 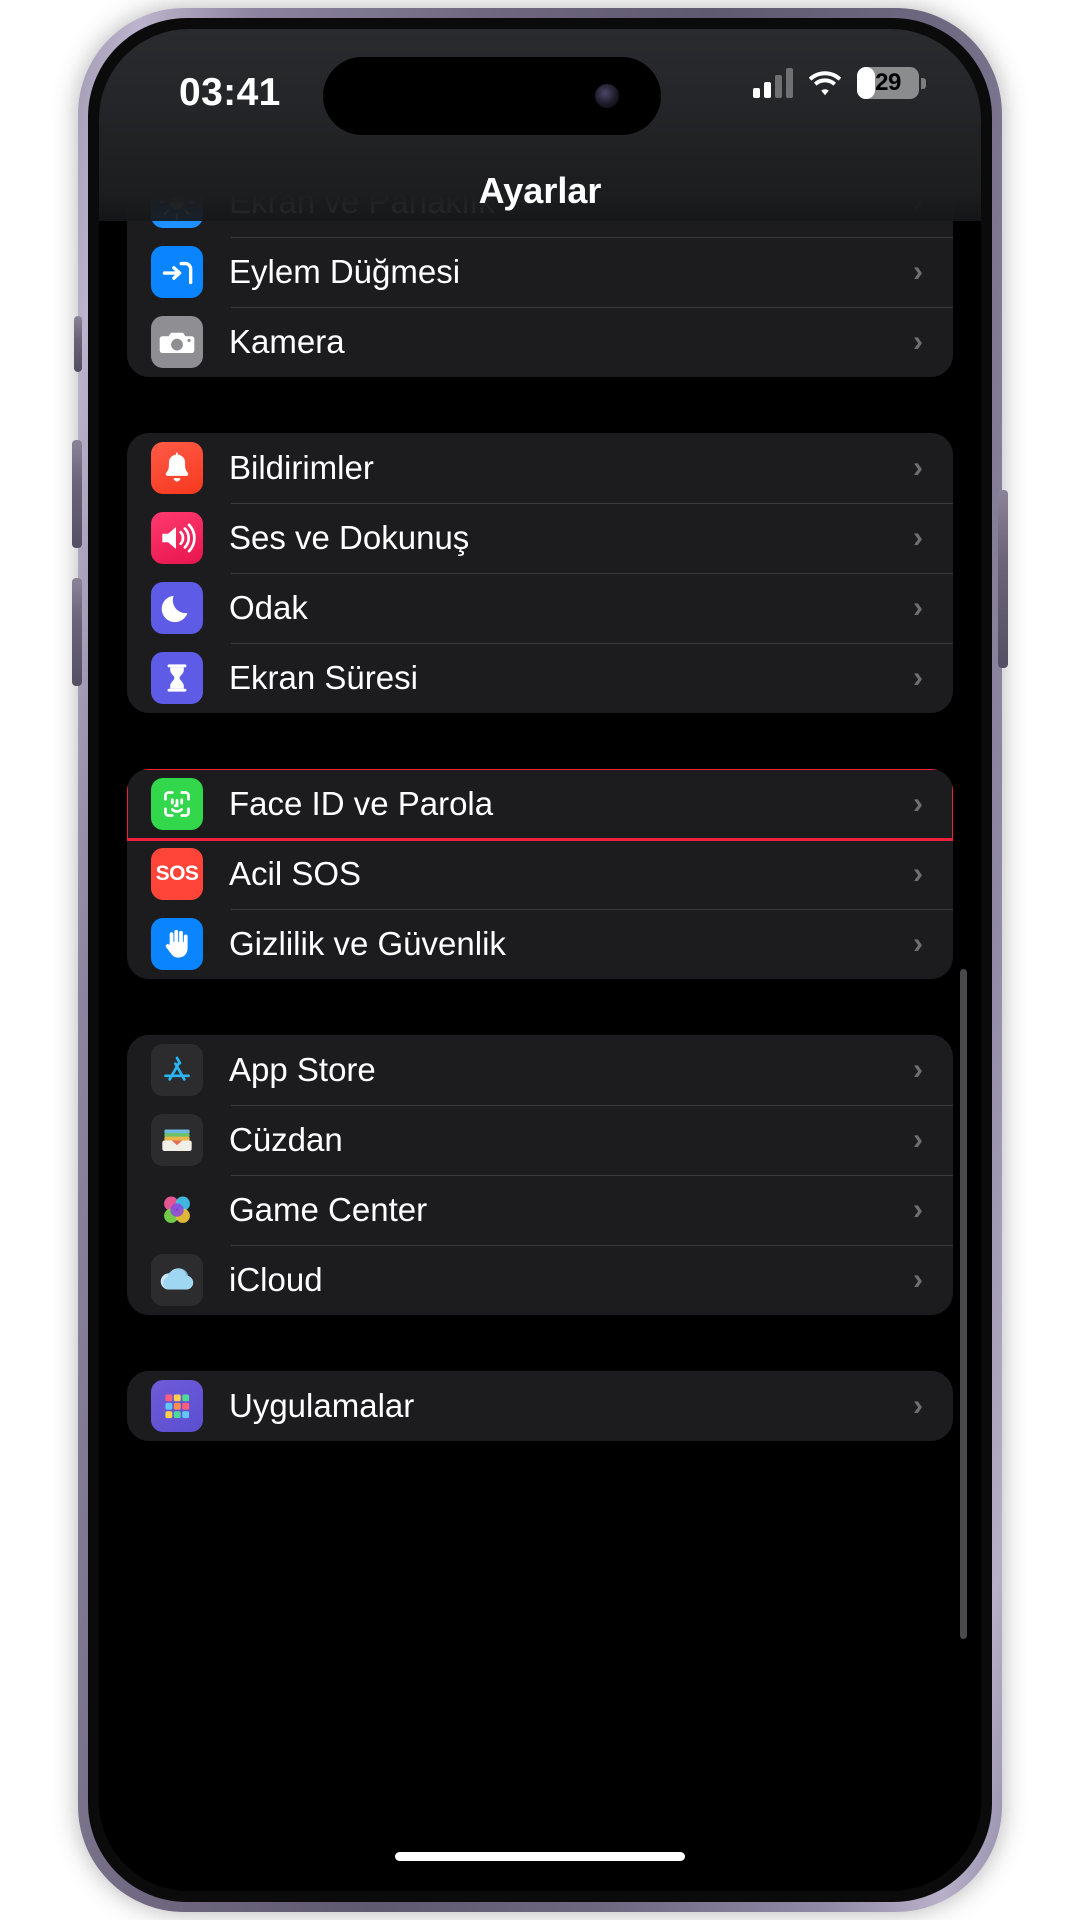 I want to click on mute-switch, so click(x=78, y=344).